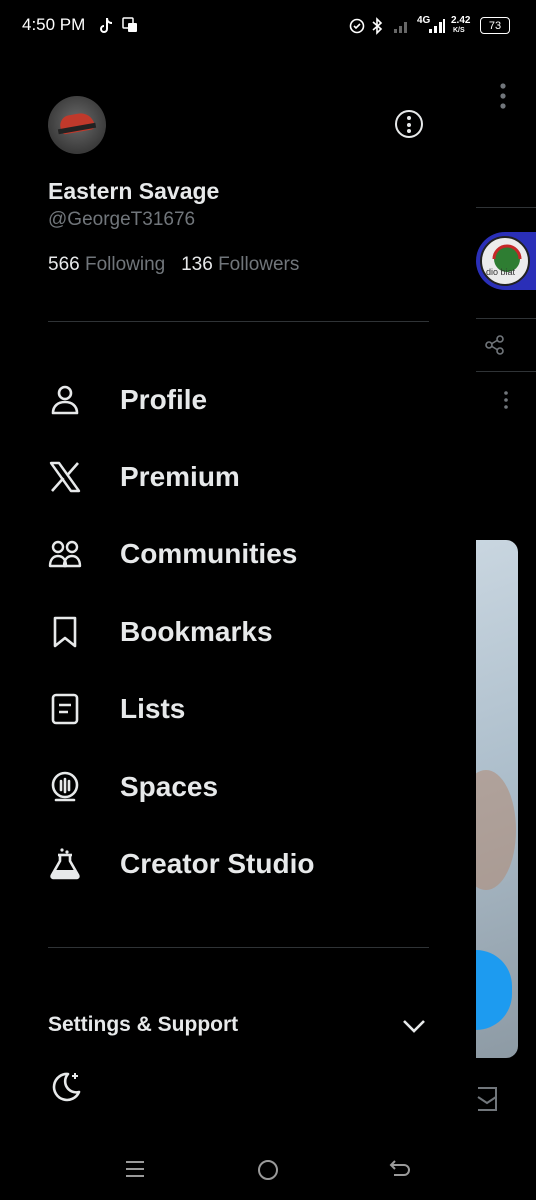  Describe the element at coordinates (268, 1170) in the screenshot. I see `home-icon` at that location.